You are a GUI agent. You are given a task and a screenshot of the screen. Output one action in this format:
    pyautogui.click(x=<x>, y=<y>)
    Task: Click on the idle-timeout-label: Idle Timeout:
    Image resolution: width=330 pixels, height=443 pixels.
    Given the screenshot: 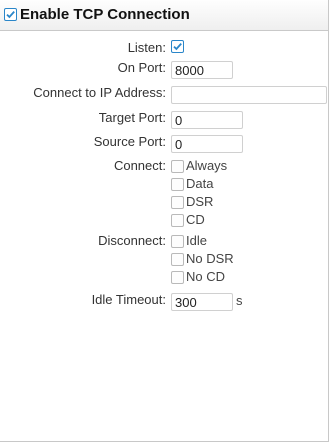 What is the action you would take?
    pyautogui.click(x=128, y=299)
    